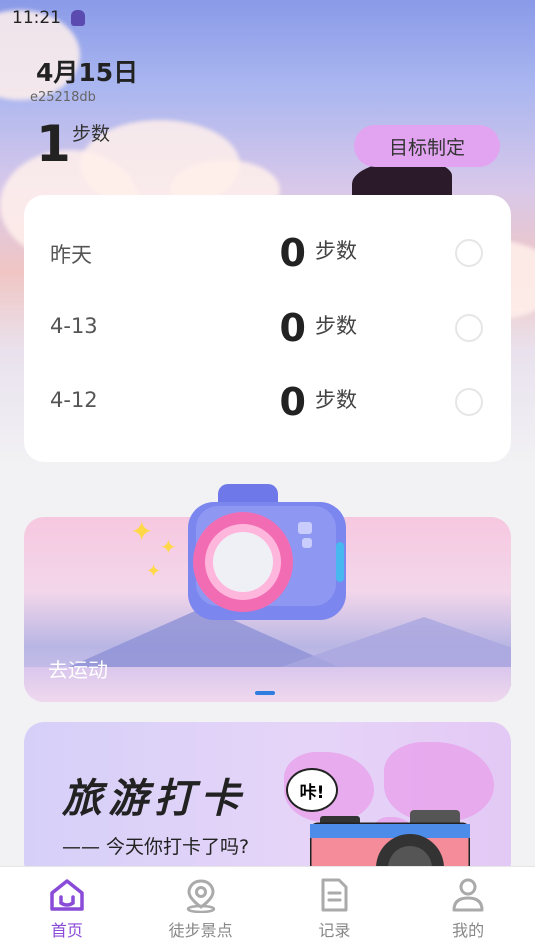  What do you see at coordinates (87, 72) in the screenshot?
I see `page-date: 4月15日` at bounding box center [87, 72].